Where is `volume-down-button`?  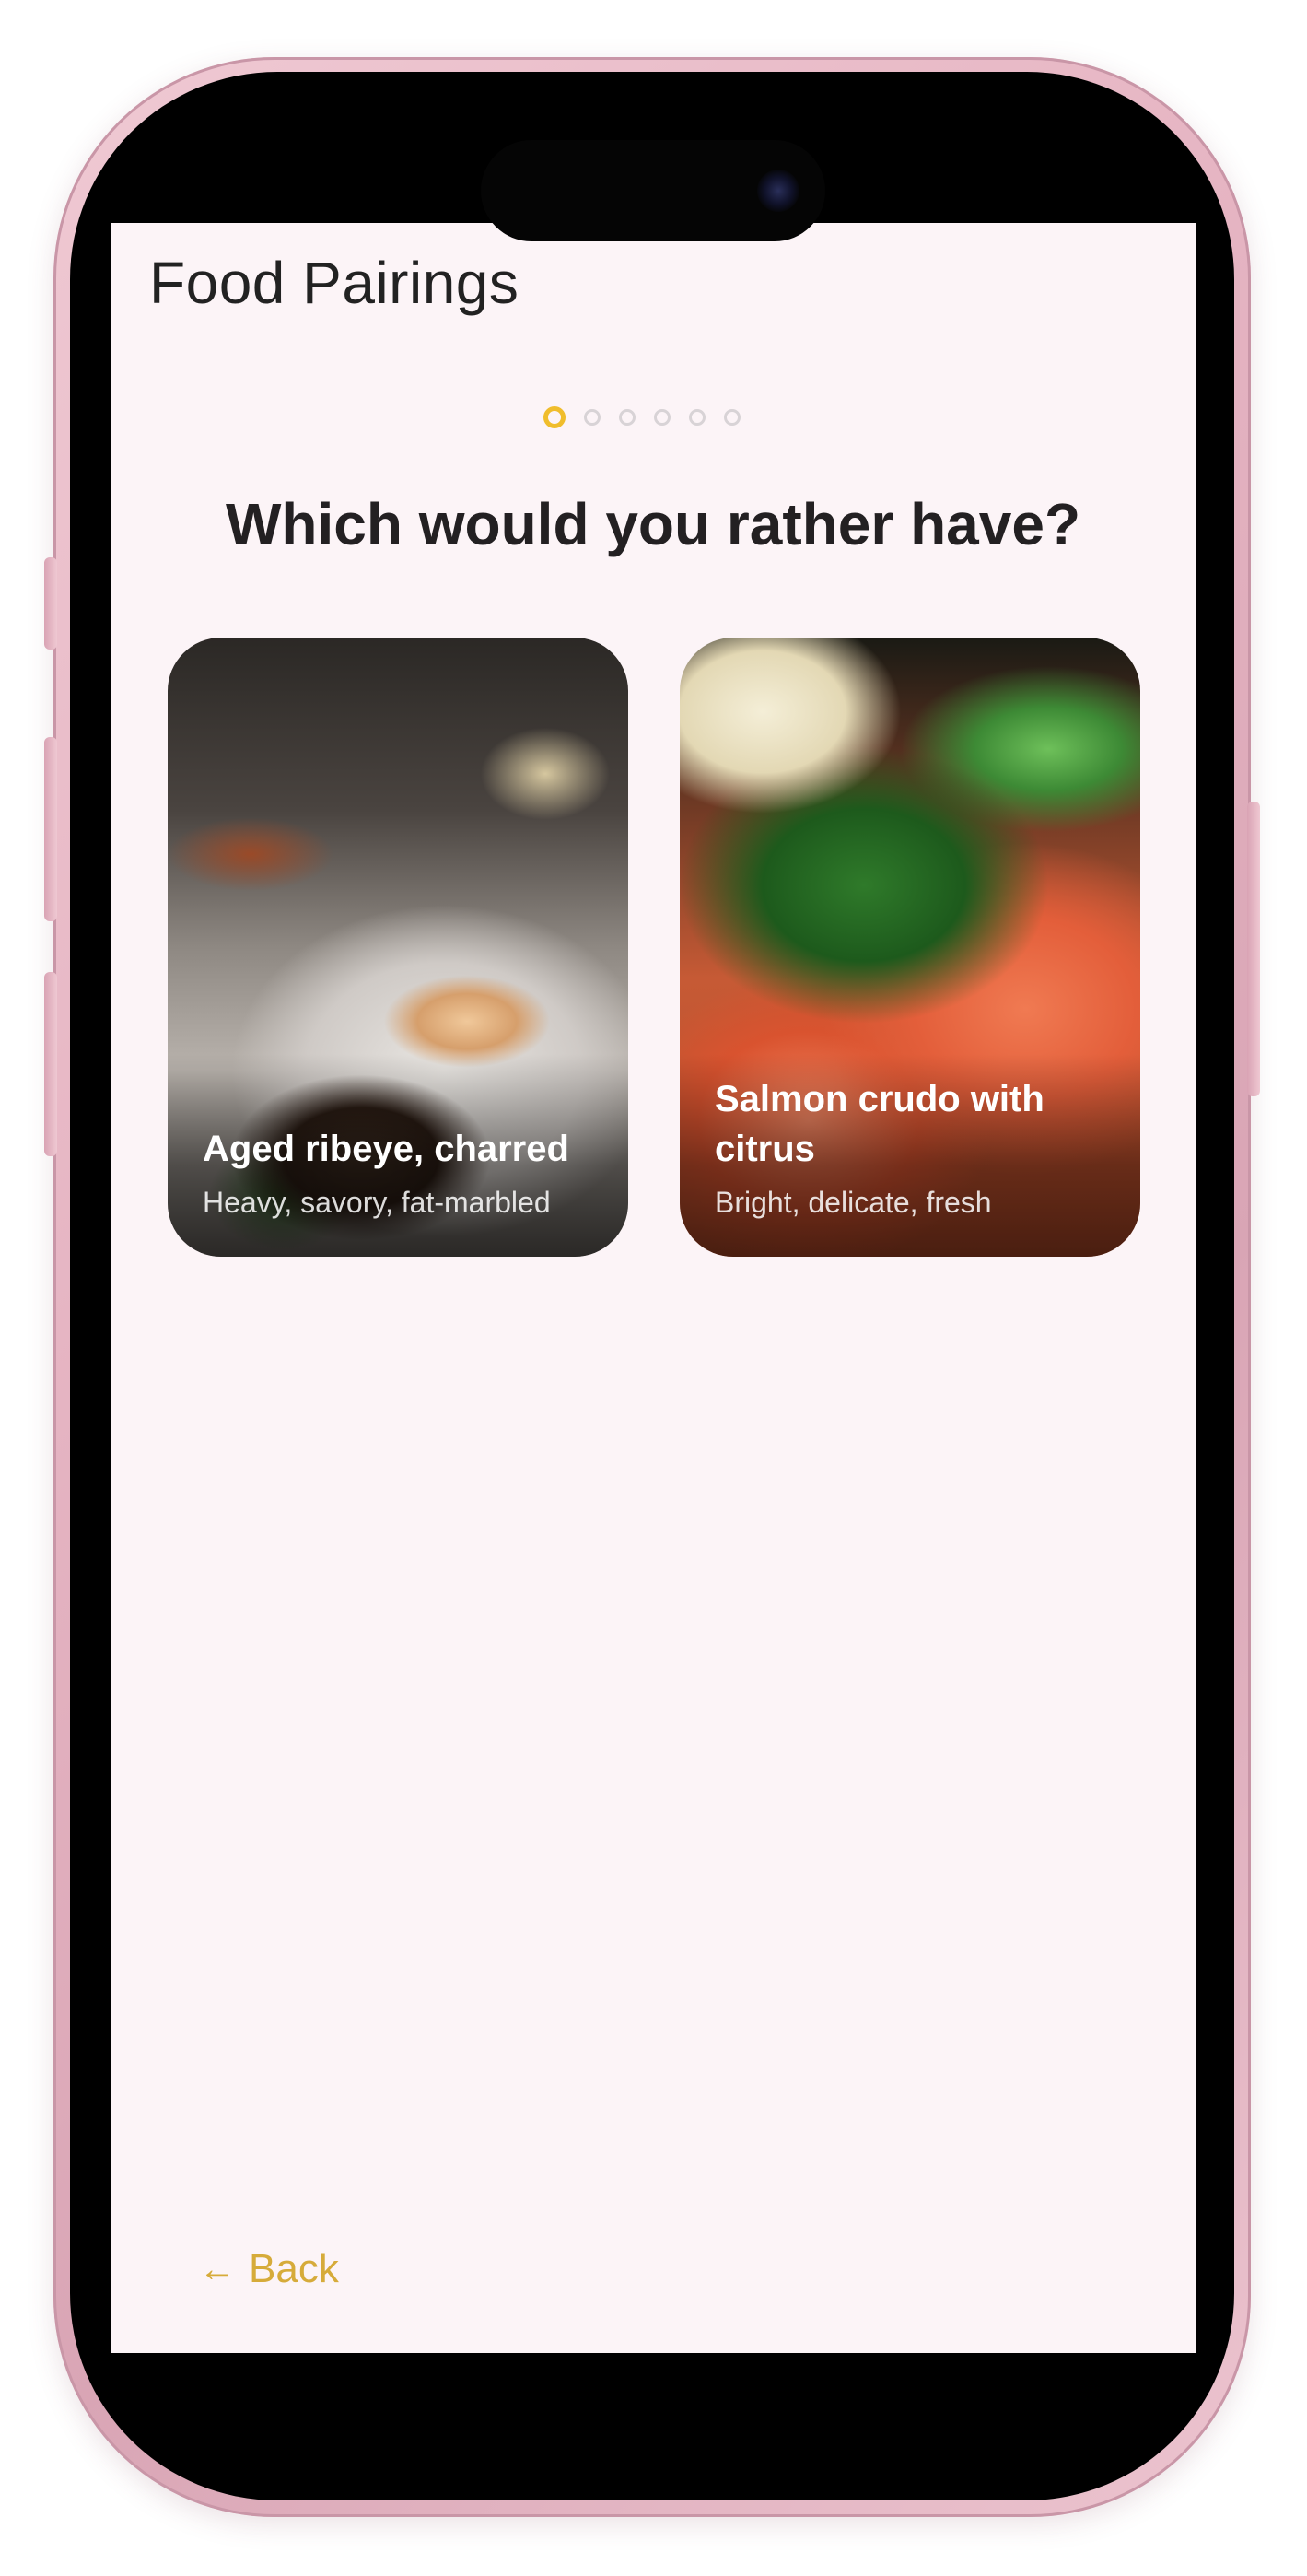
volume-down-button is located at coordinates (51, 1064).